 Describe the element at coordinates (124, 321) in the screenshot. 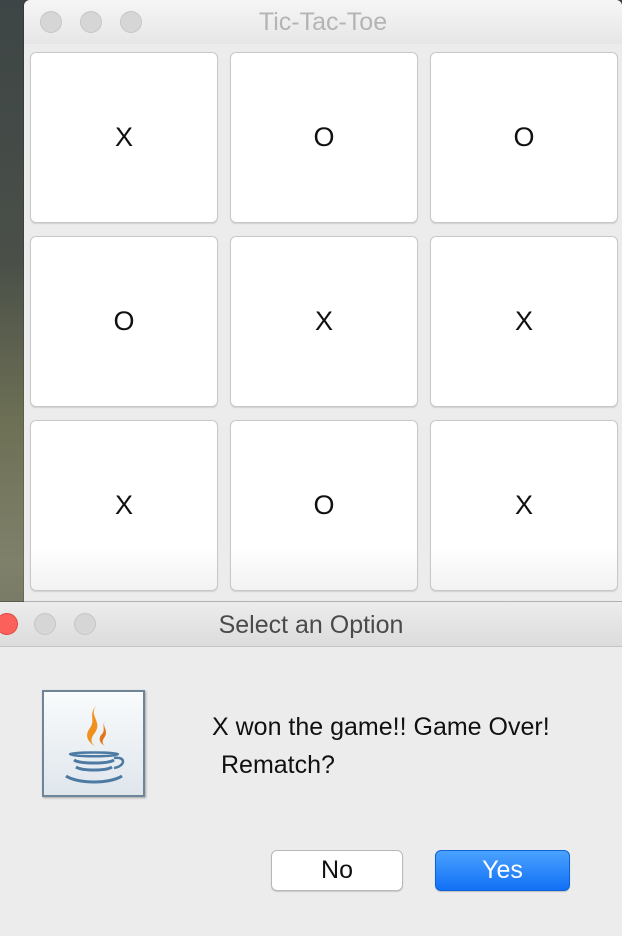

I see `cell-r2-c1: O` at that location.